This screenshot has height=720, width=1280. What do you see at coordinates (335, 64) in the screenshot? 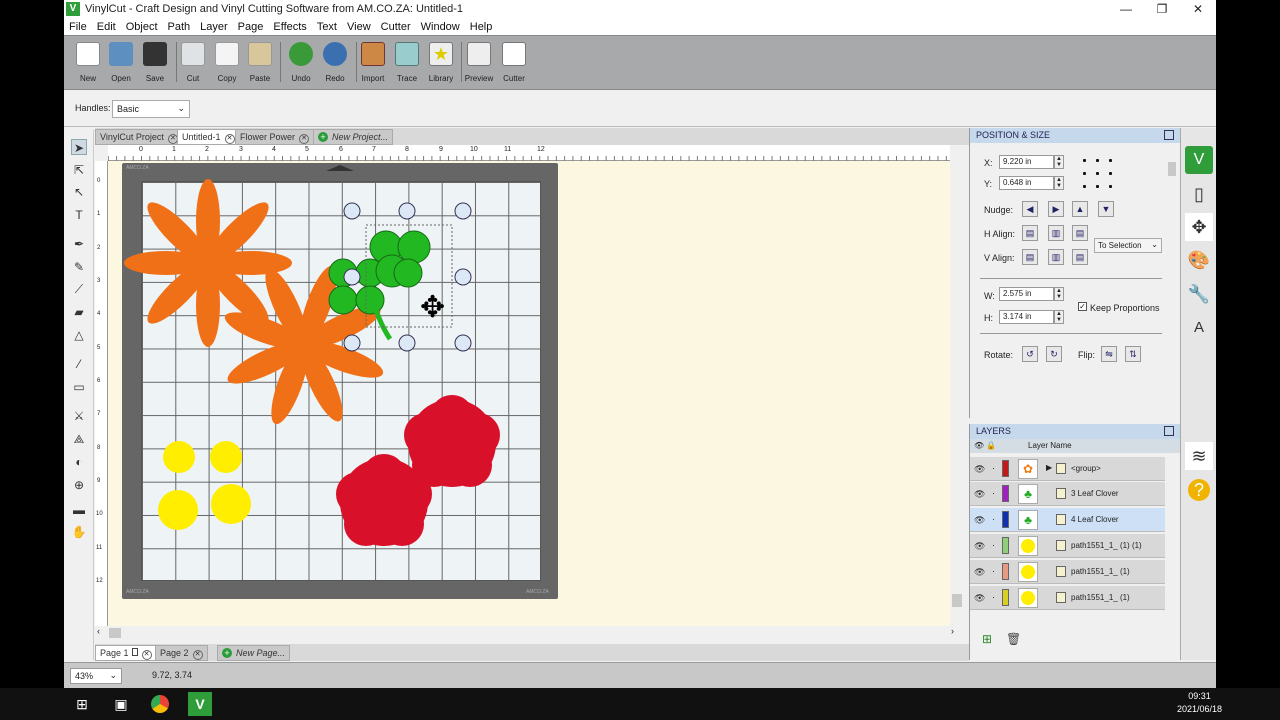
I see `redo-button: Redo` at bounding box center [335, 64].